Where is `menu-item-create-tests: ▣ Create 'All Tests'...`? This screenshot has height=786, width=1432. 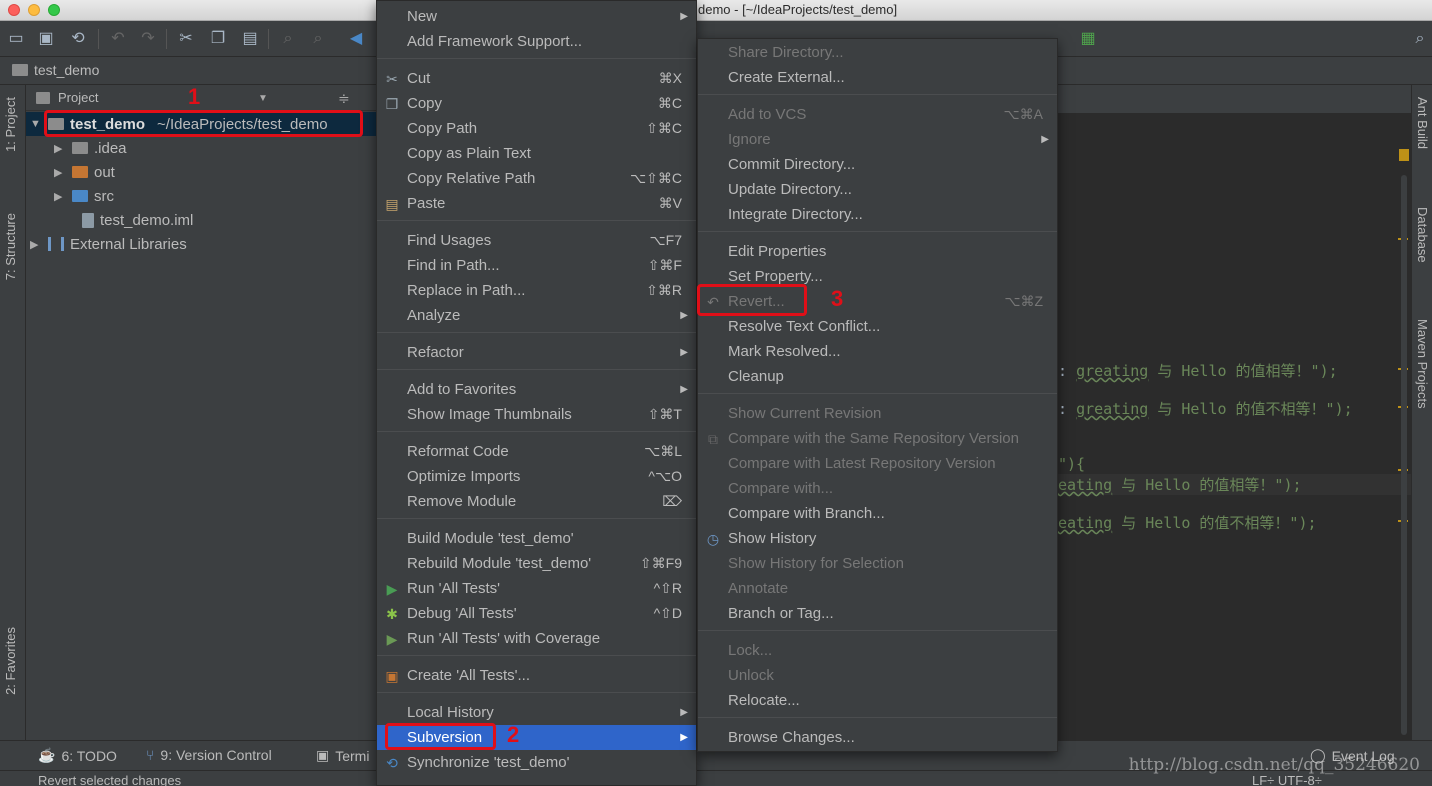
menu-item-create-tests: ▣ Create 'All Tests'... is located at coordinates (536, 675).